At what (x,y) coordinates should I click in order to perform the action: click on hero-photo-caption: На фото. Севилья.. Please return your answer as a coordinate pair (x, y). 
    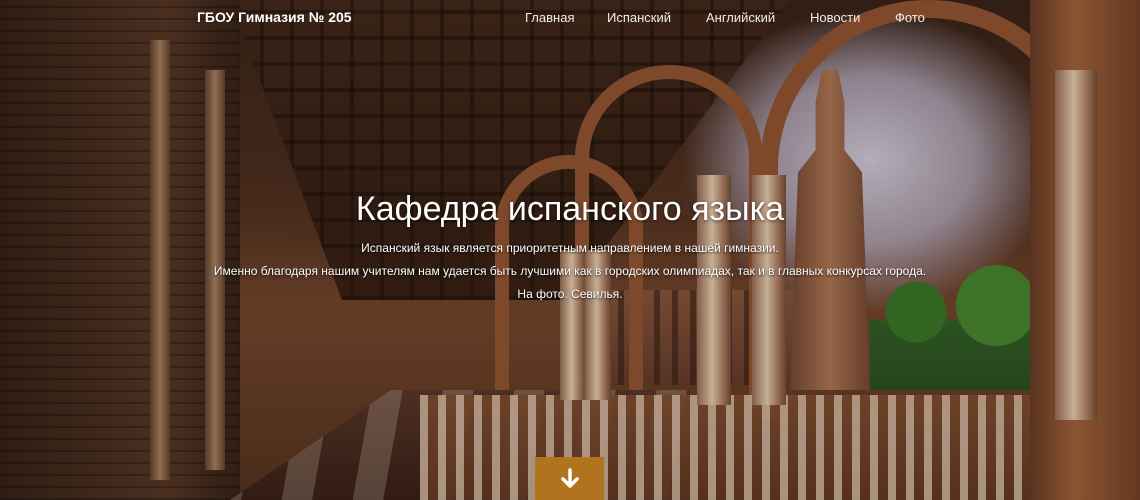
    Looking at the image, I should click on (570, 294).